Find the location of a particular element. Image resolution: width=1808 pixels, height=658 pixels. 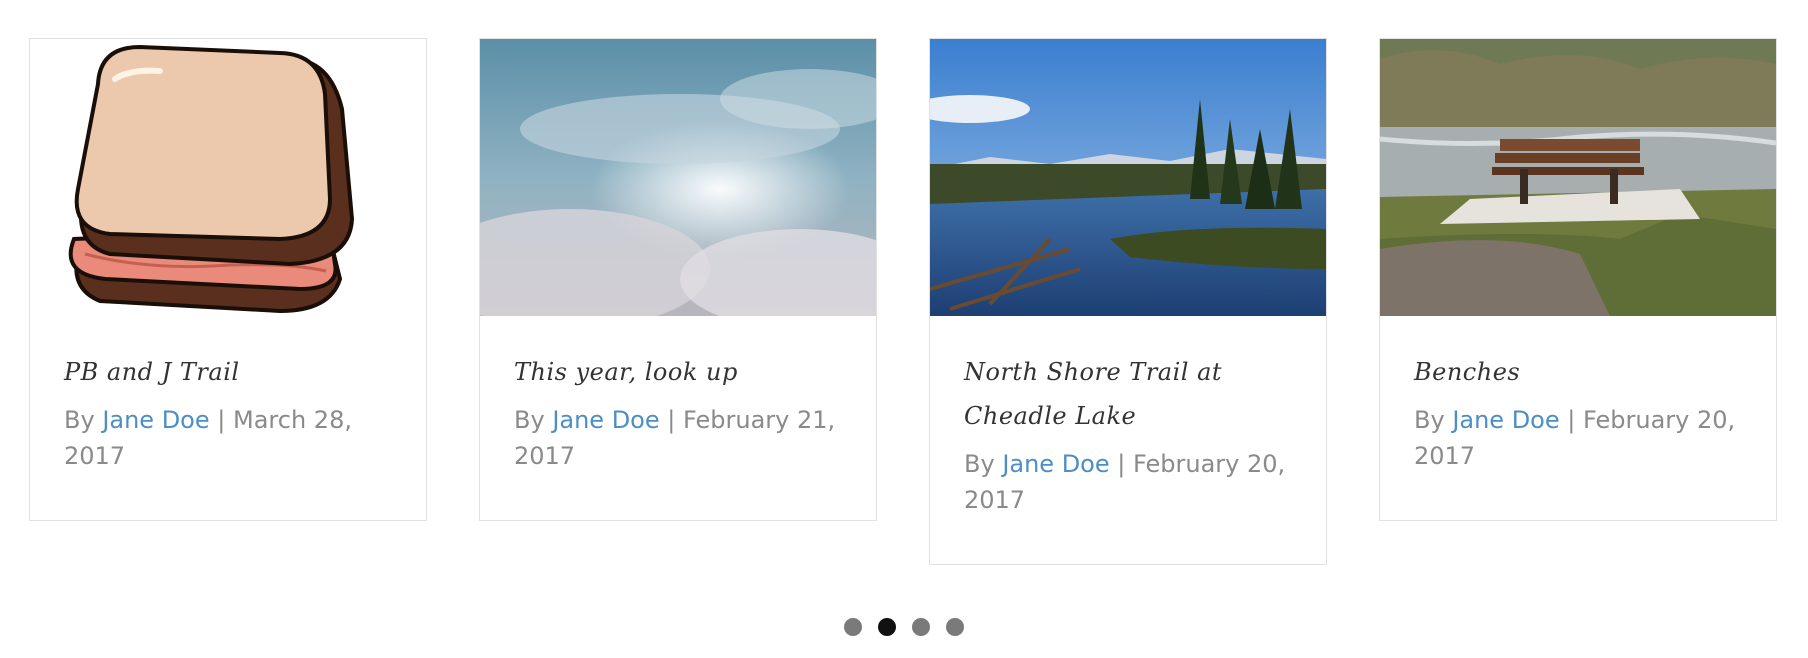

post-thumbnail-sky is located at coordinates (678, 177).